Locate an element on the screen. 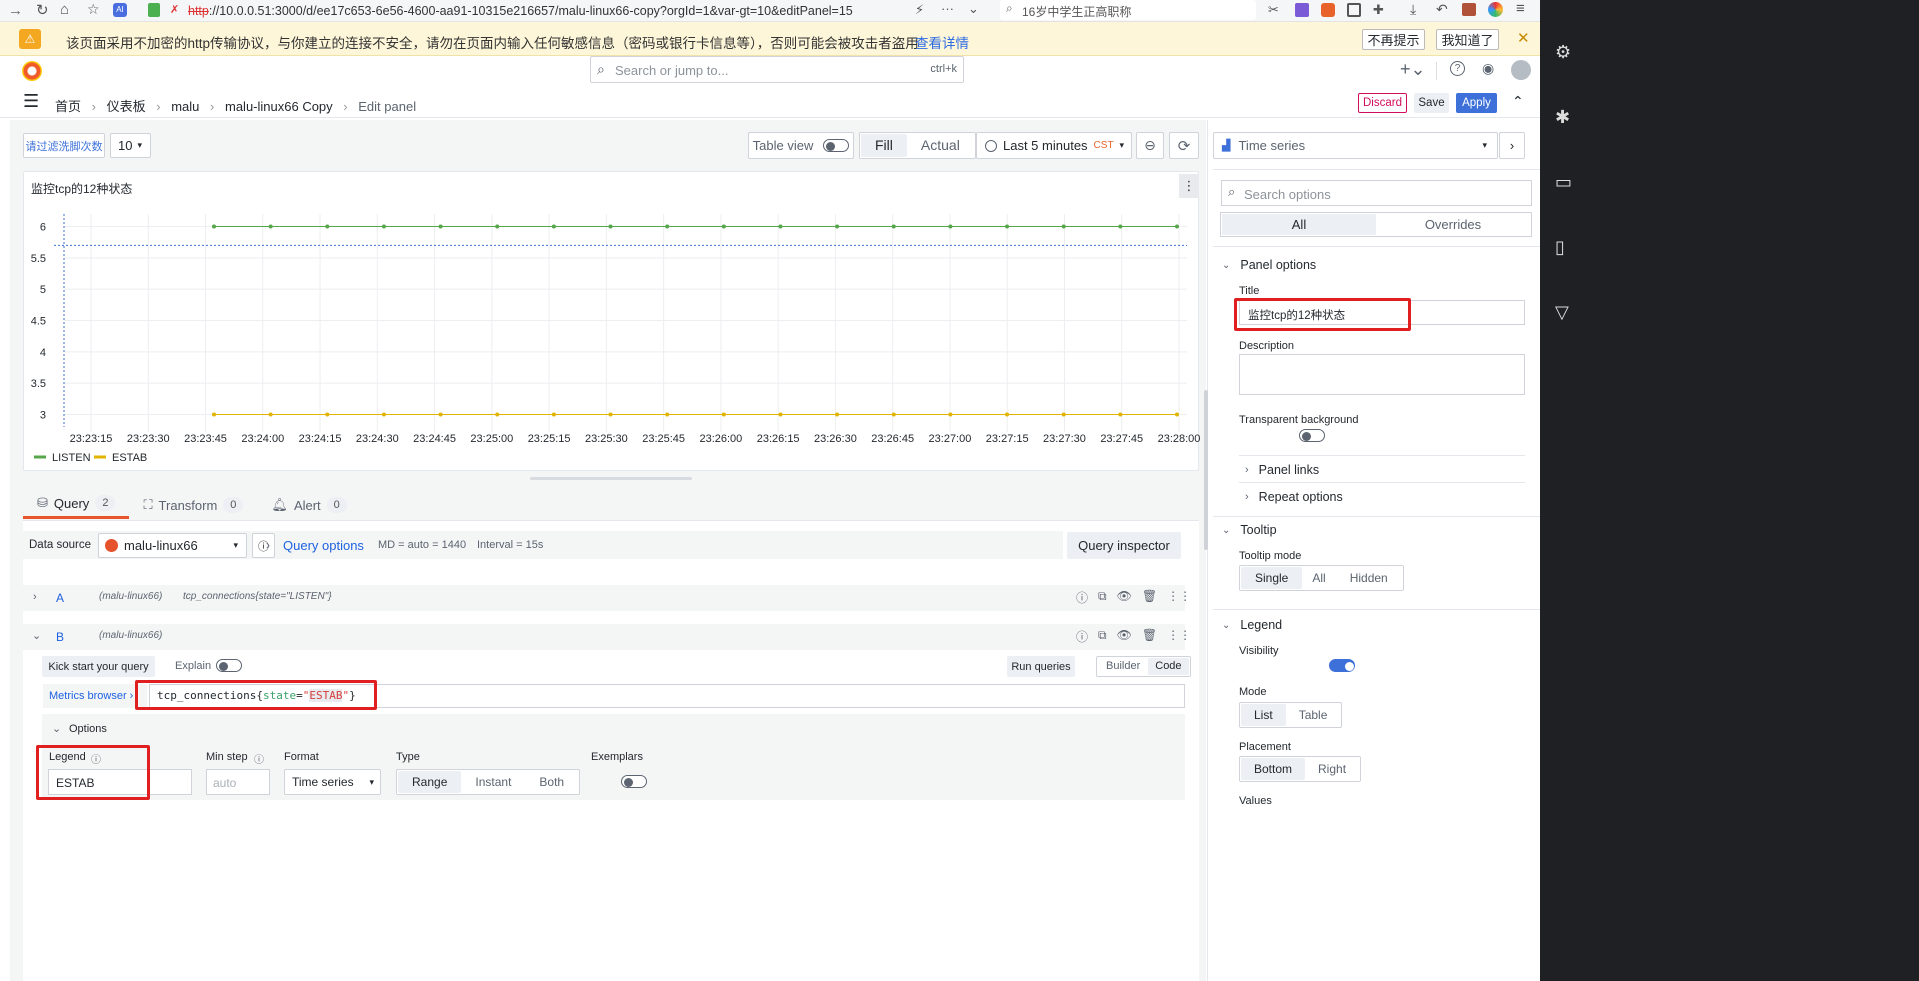  add-new-icon: +⌄ is located at coordinates (1413, 69).